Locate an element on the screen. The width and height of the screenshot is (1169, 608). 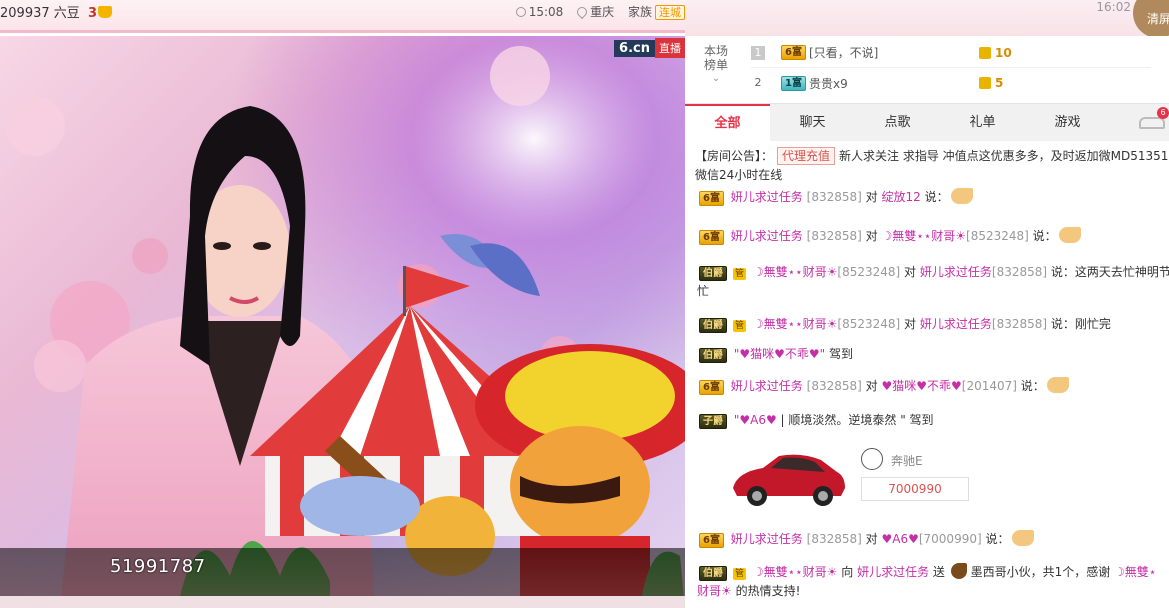
logo-badge: 6.cn 直播 is located at coordinates (649, 48).